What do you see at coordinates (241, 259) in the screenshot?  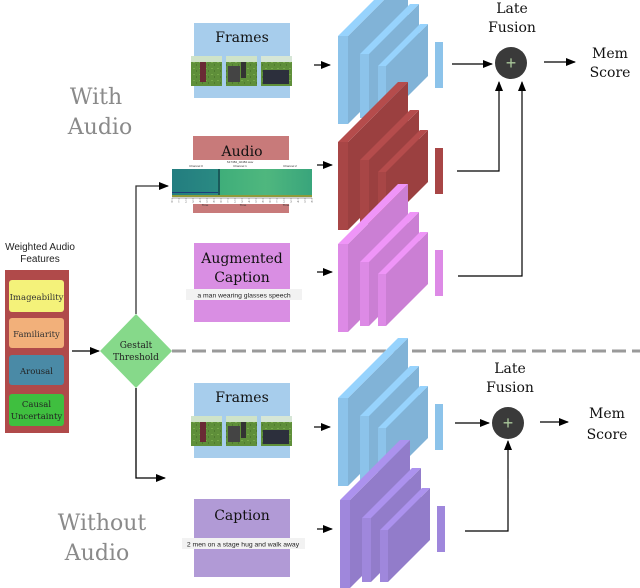 I see `augmented-caption-line1: Augmented` at bounding box center [241, 259].